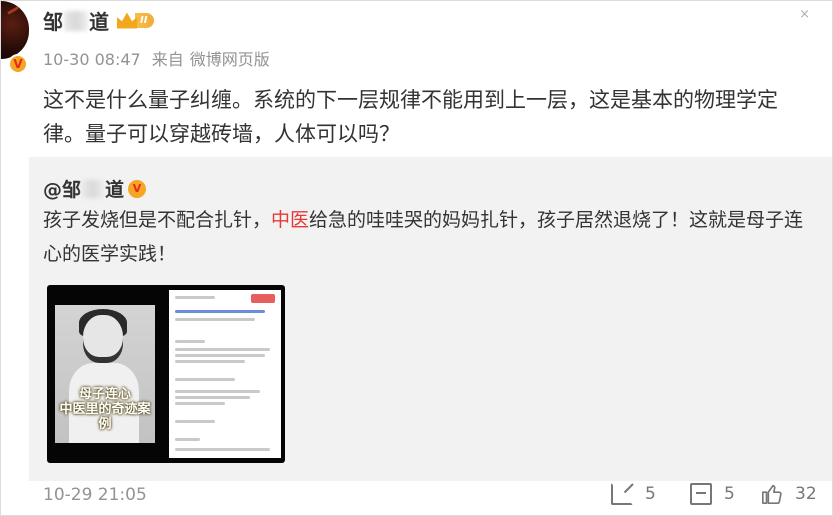  What do you see at coordinates (417, 498) in the screenshot?
I see `post-footer: 10-29 21:05 5 5 32` at bounding box center [417, 498].